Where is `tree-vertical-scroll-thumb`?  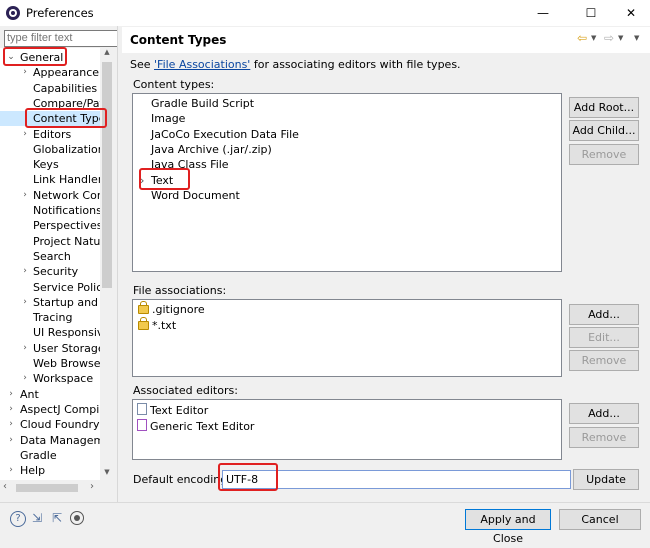
tree-vertical-scroll-thumb is located at coordinates (107, 175).